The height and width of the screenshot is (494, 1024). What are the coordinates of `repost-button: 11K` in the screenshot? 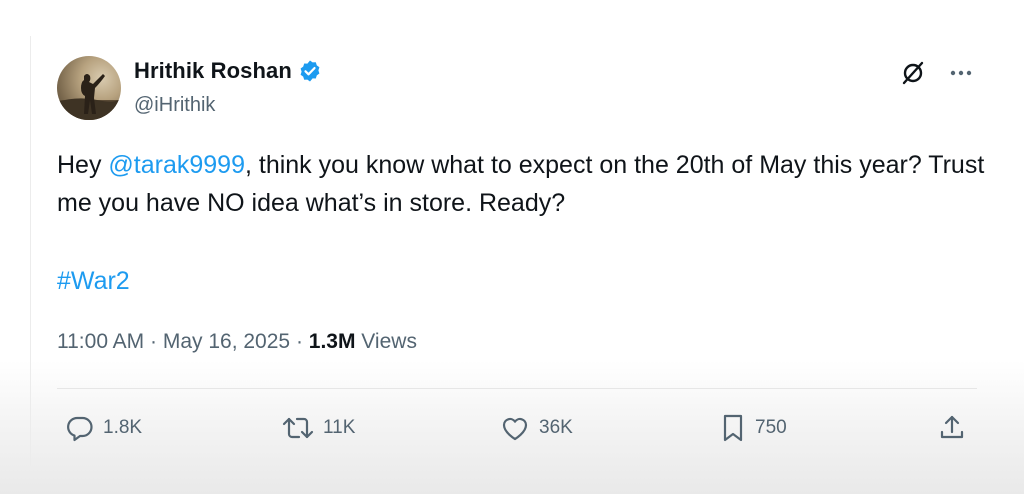 It's located at (318, 428).